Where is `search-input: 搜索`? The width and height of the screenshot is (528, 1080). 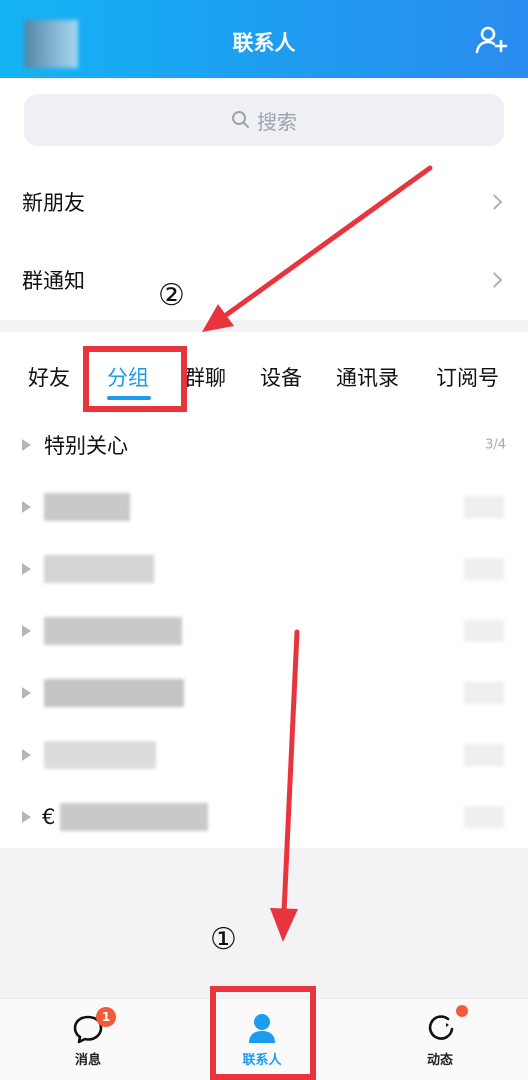
search-input: 搜索 is located at coordinates (264, 120).